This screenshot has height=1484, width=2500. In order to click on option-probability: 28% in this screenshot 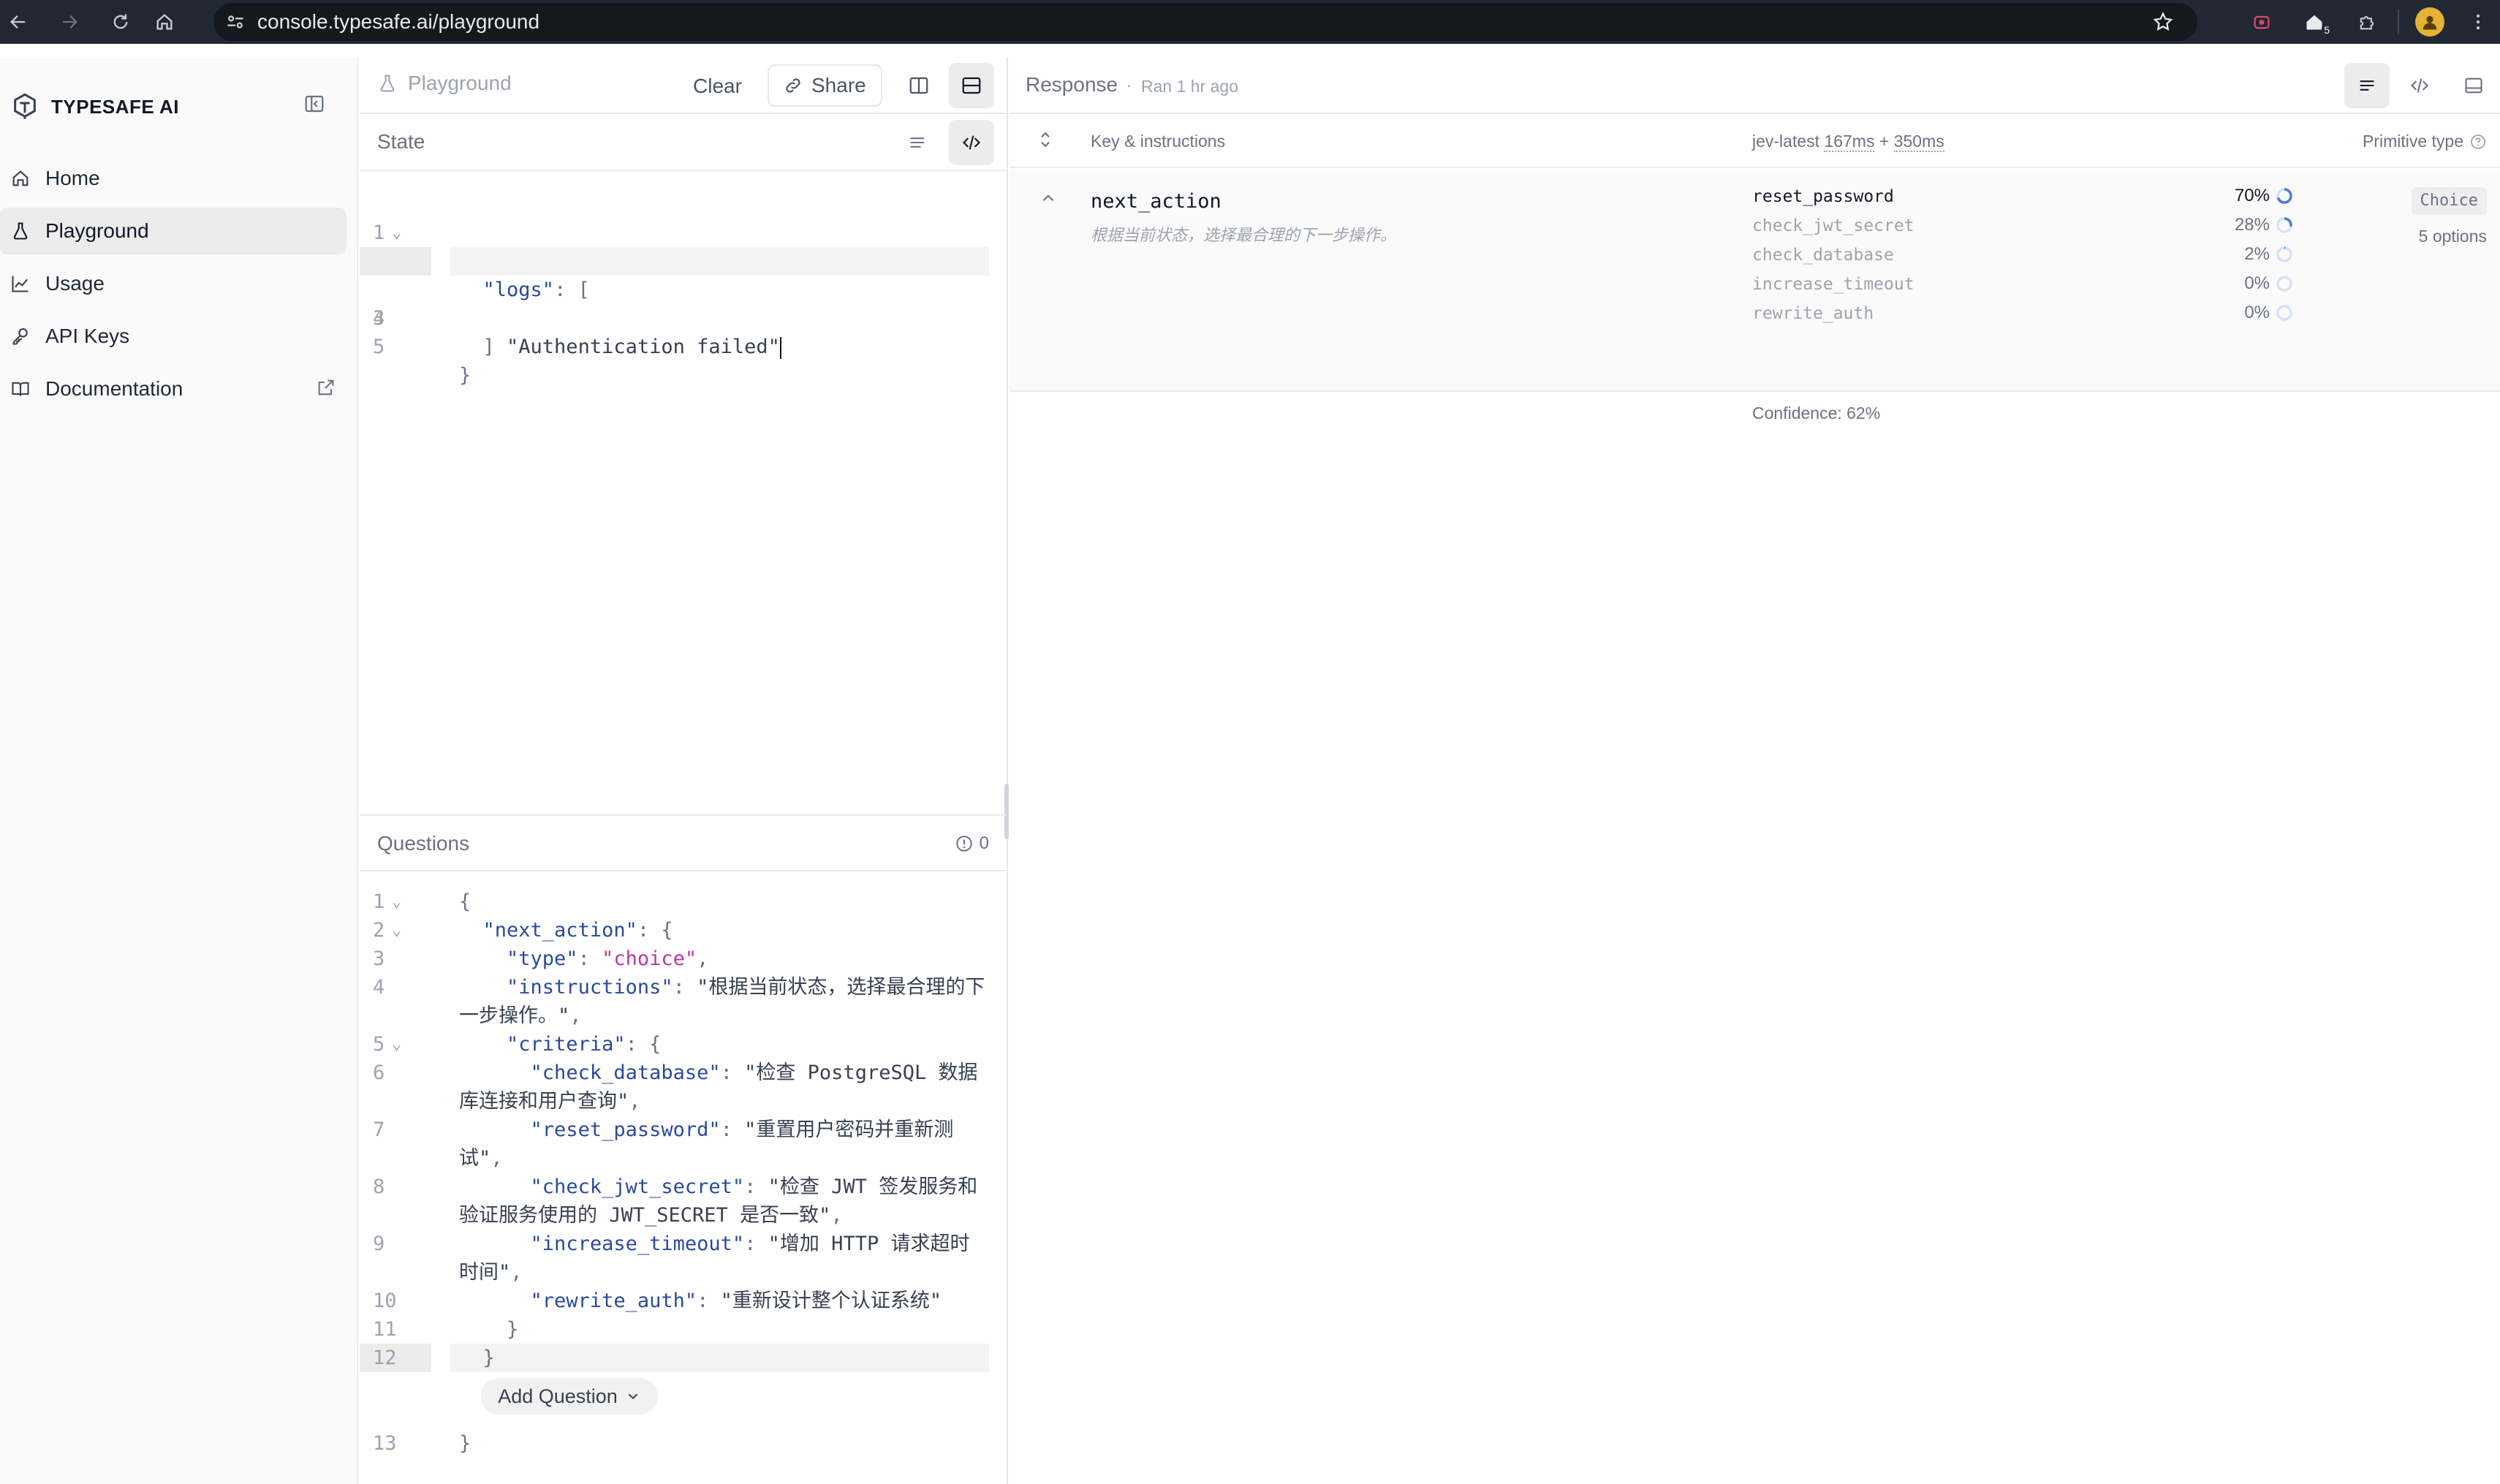, I will do `click(2252, 225)`.